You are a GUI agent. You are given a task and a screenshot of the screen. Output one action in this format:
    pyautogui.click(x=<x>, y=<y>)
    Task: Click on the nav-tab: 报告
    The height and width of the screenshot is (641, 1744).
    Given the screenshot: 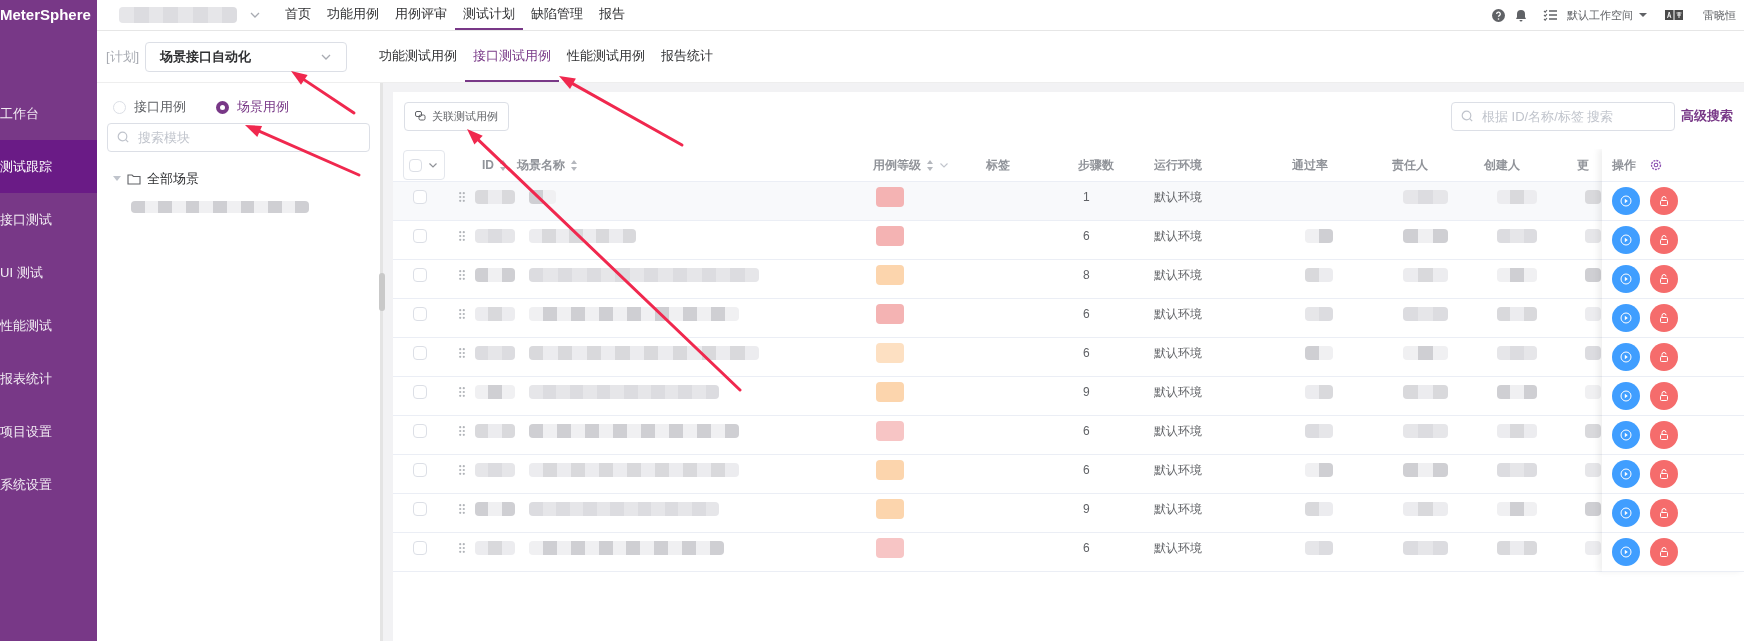 What is the action you would take?
    pyautogui.click(x=612, y=15)
    